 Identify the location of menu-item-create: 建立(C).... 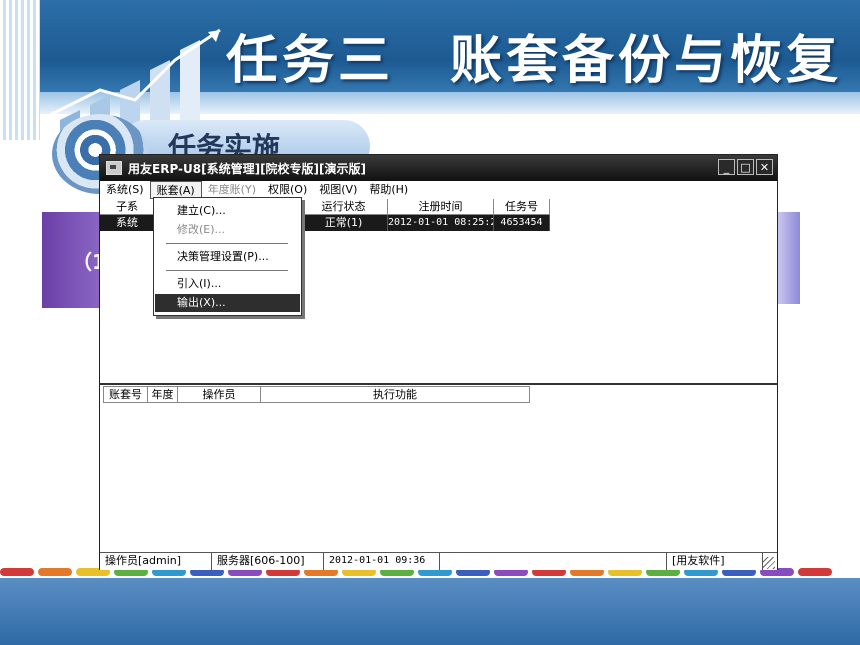
(227, 211).